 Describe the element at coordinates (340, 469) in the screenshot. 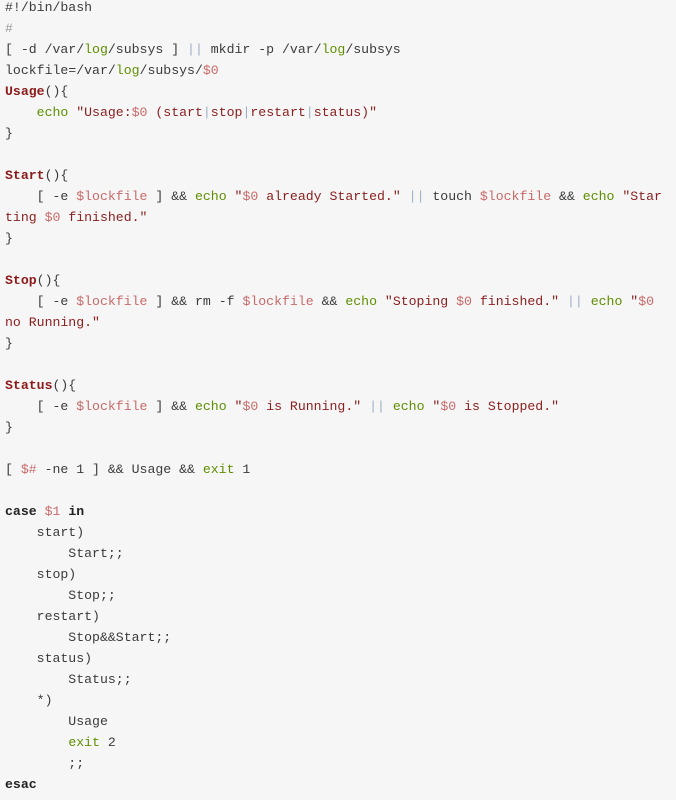

I see `code-line: [ $# -ne 1 ] && Usage && exit 1` at that location.